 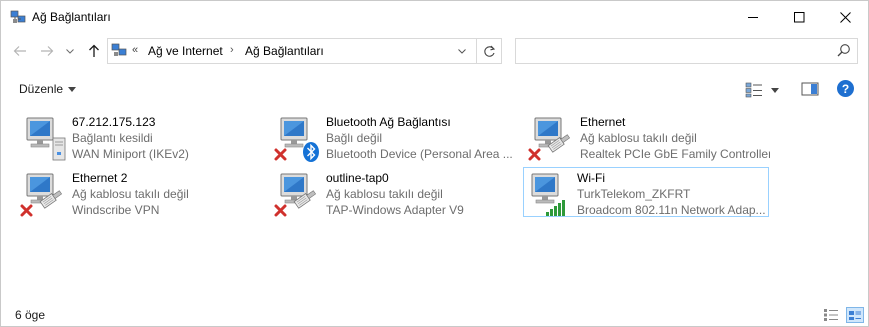 I want to click on connection-status: Bağlantı kesildi, so click(x=112, y=138).